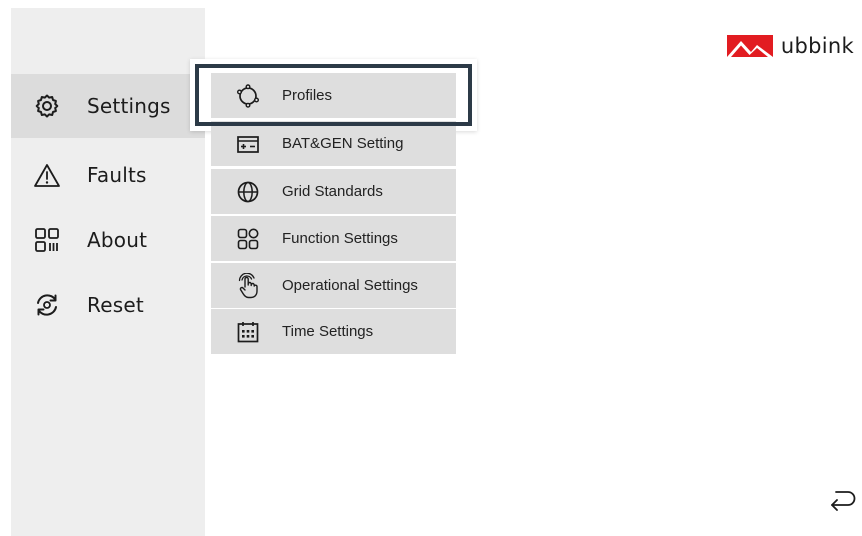  I want to click on submenu-item-label: Profiles, so click(307, 95).